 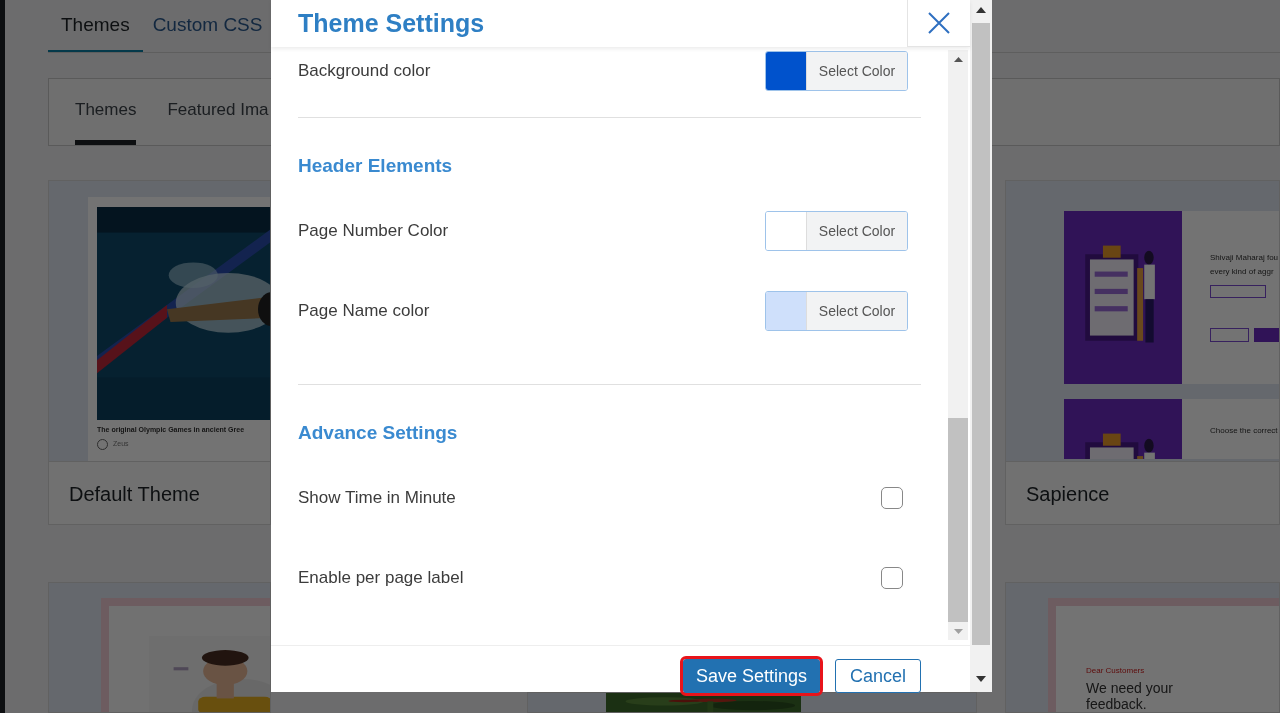 I want to click on setting-label: Show Time in Minute, so click(x=377, y=498).